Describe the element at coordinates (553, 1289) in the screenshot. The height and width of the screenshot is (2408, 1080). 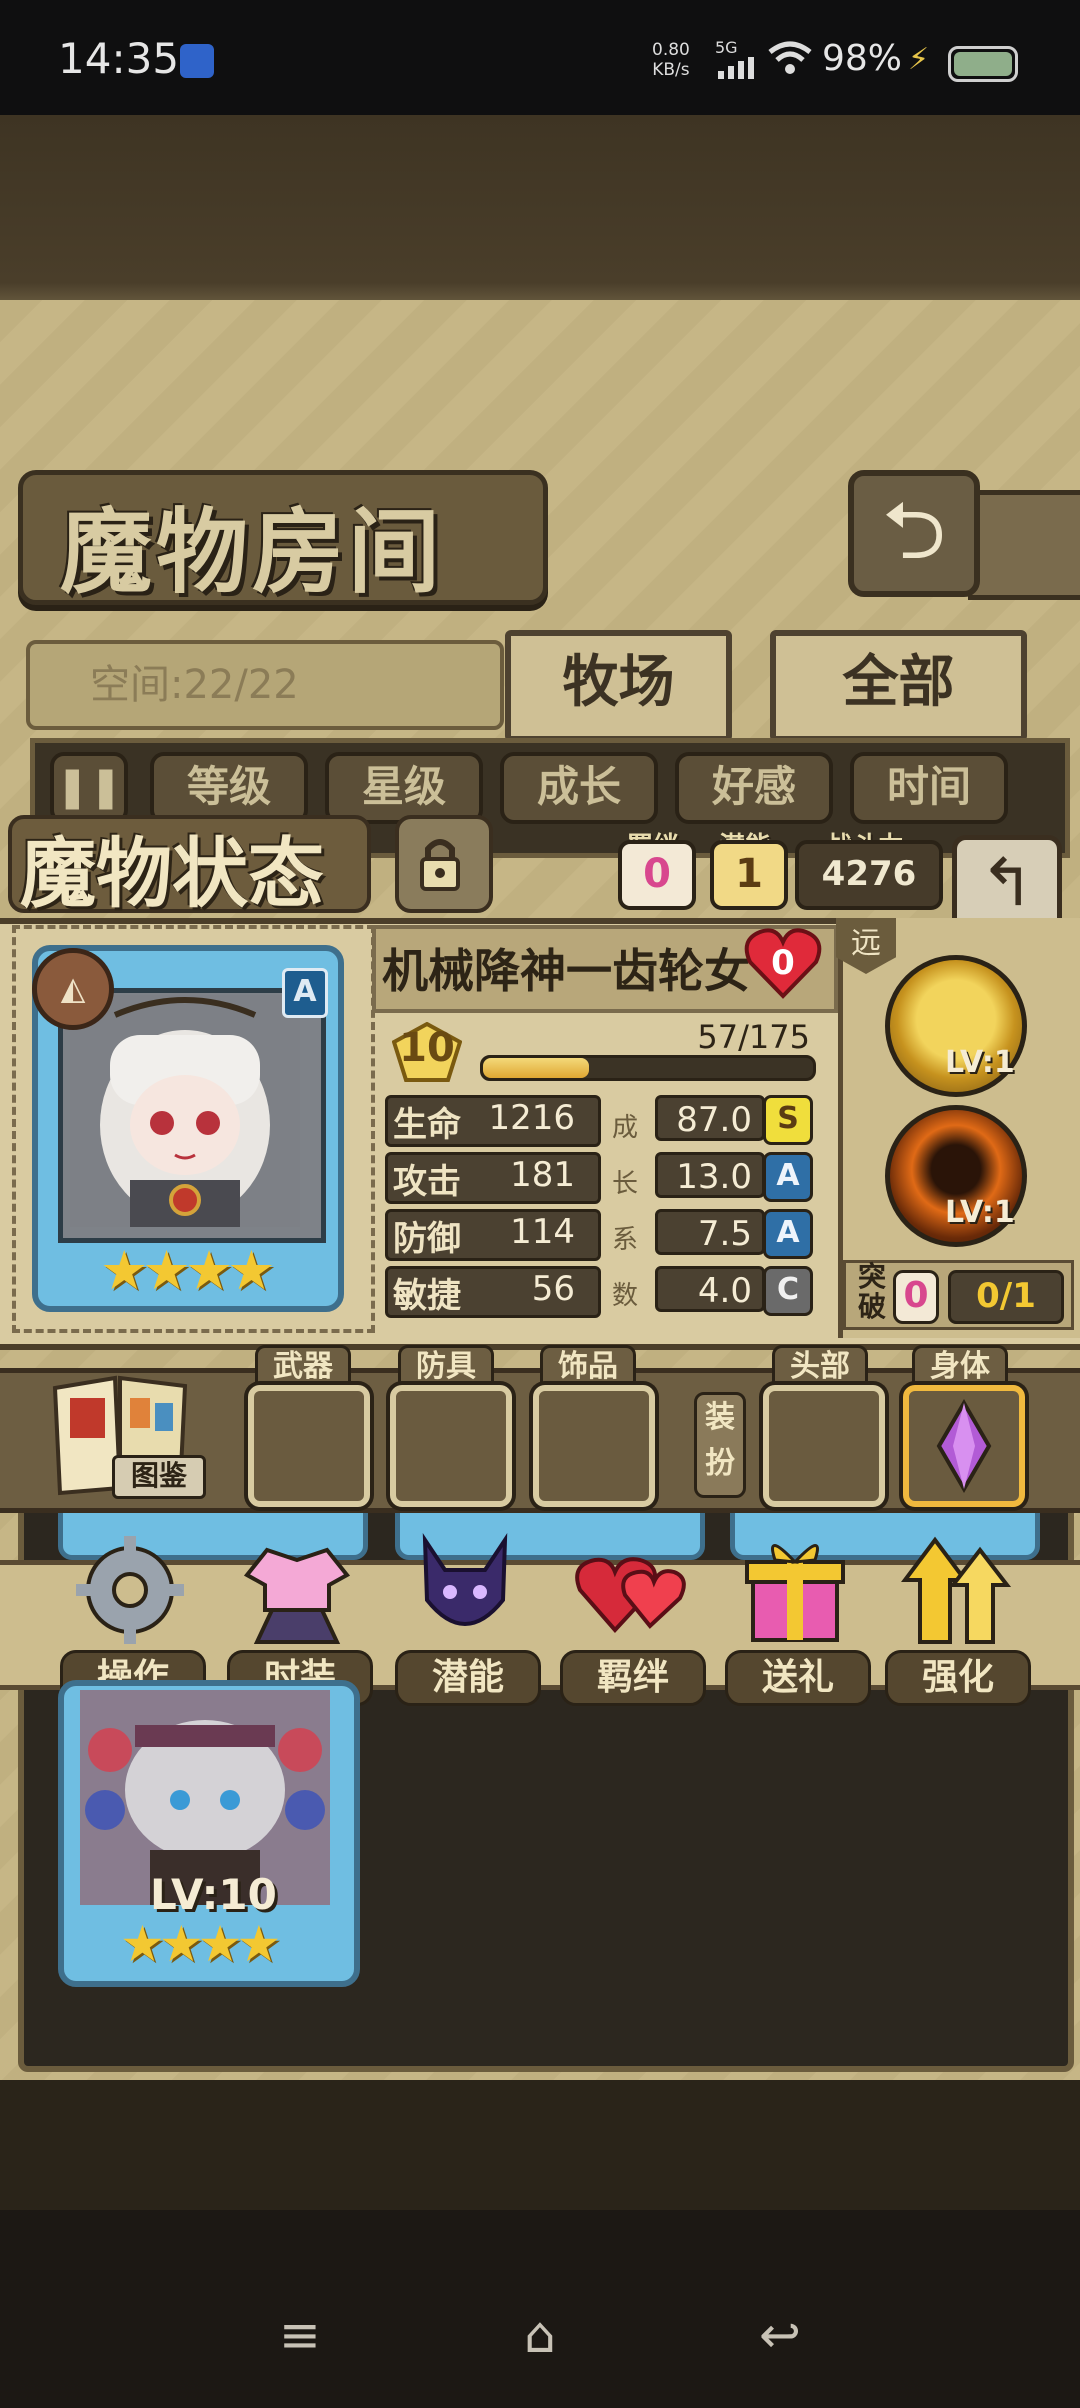
I see `stat-value: 56` at that location.